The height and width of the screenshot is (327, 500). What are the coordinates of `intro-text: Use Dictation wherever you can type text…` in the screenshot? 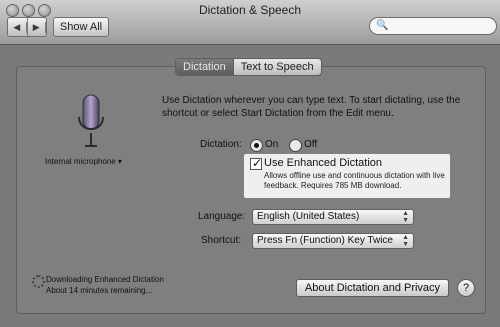 It's located at (311, 107).